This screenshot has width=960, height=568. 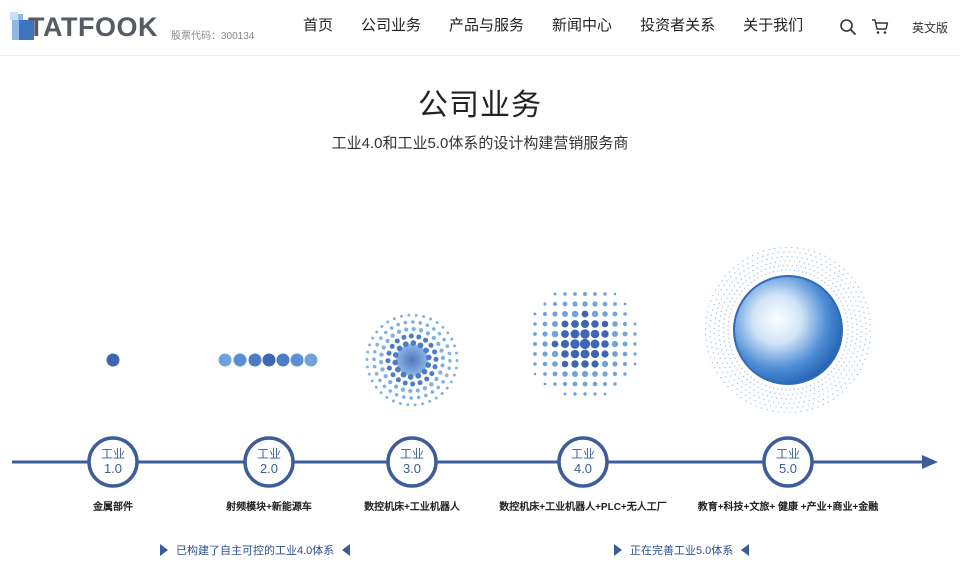 I want to click on note-industry-4-text: 已构建了自主可控的工业4.0体系, so click(x=255, y=551).